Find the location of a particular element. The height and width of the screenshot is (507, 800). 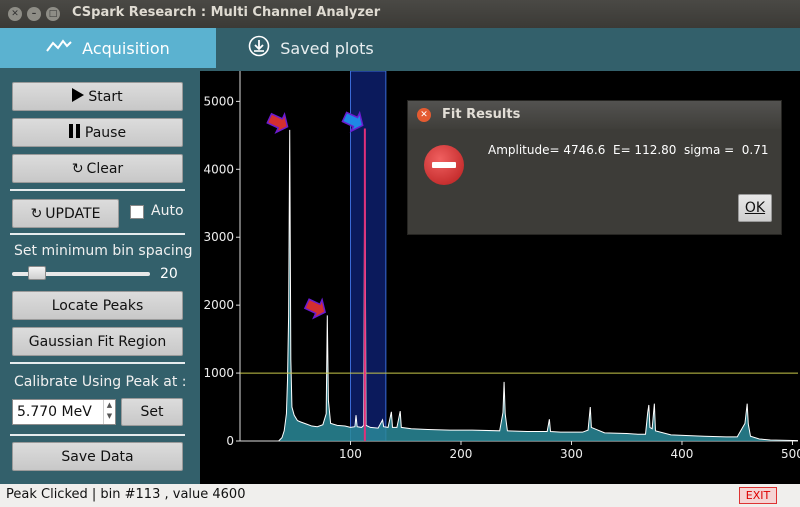

dialog-ok-button: OK is located at coordinates (755, 208).